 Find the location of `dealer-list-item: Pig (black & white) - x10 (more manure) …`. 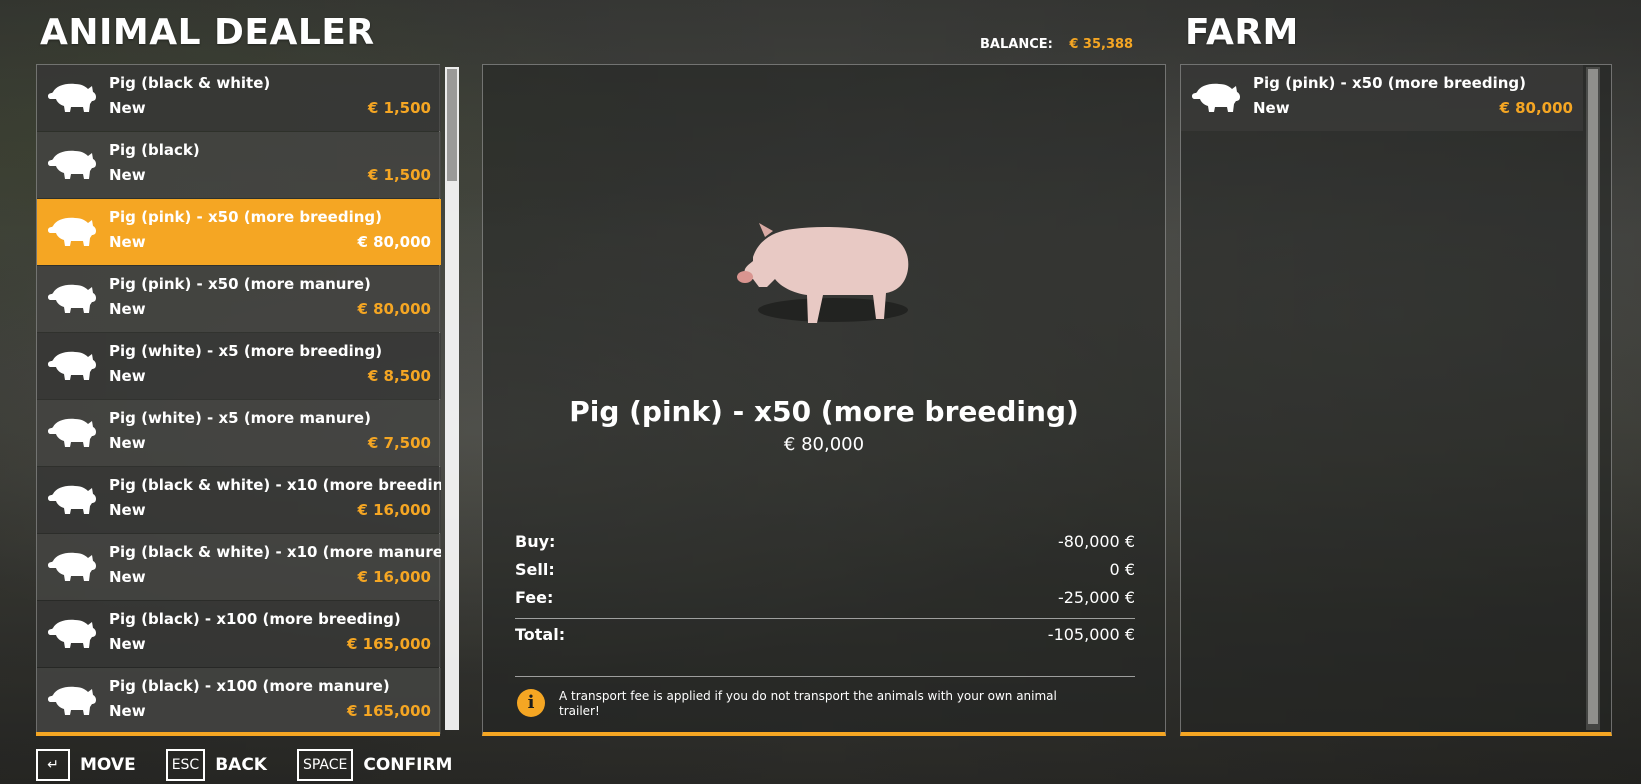

dealer-list-item: Pig (black & white) - x10 (more manure) … is located at coordinates (239, 567).